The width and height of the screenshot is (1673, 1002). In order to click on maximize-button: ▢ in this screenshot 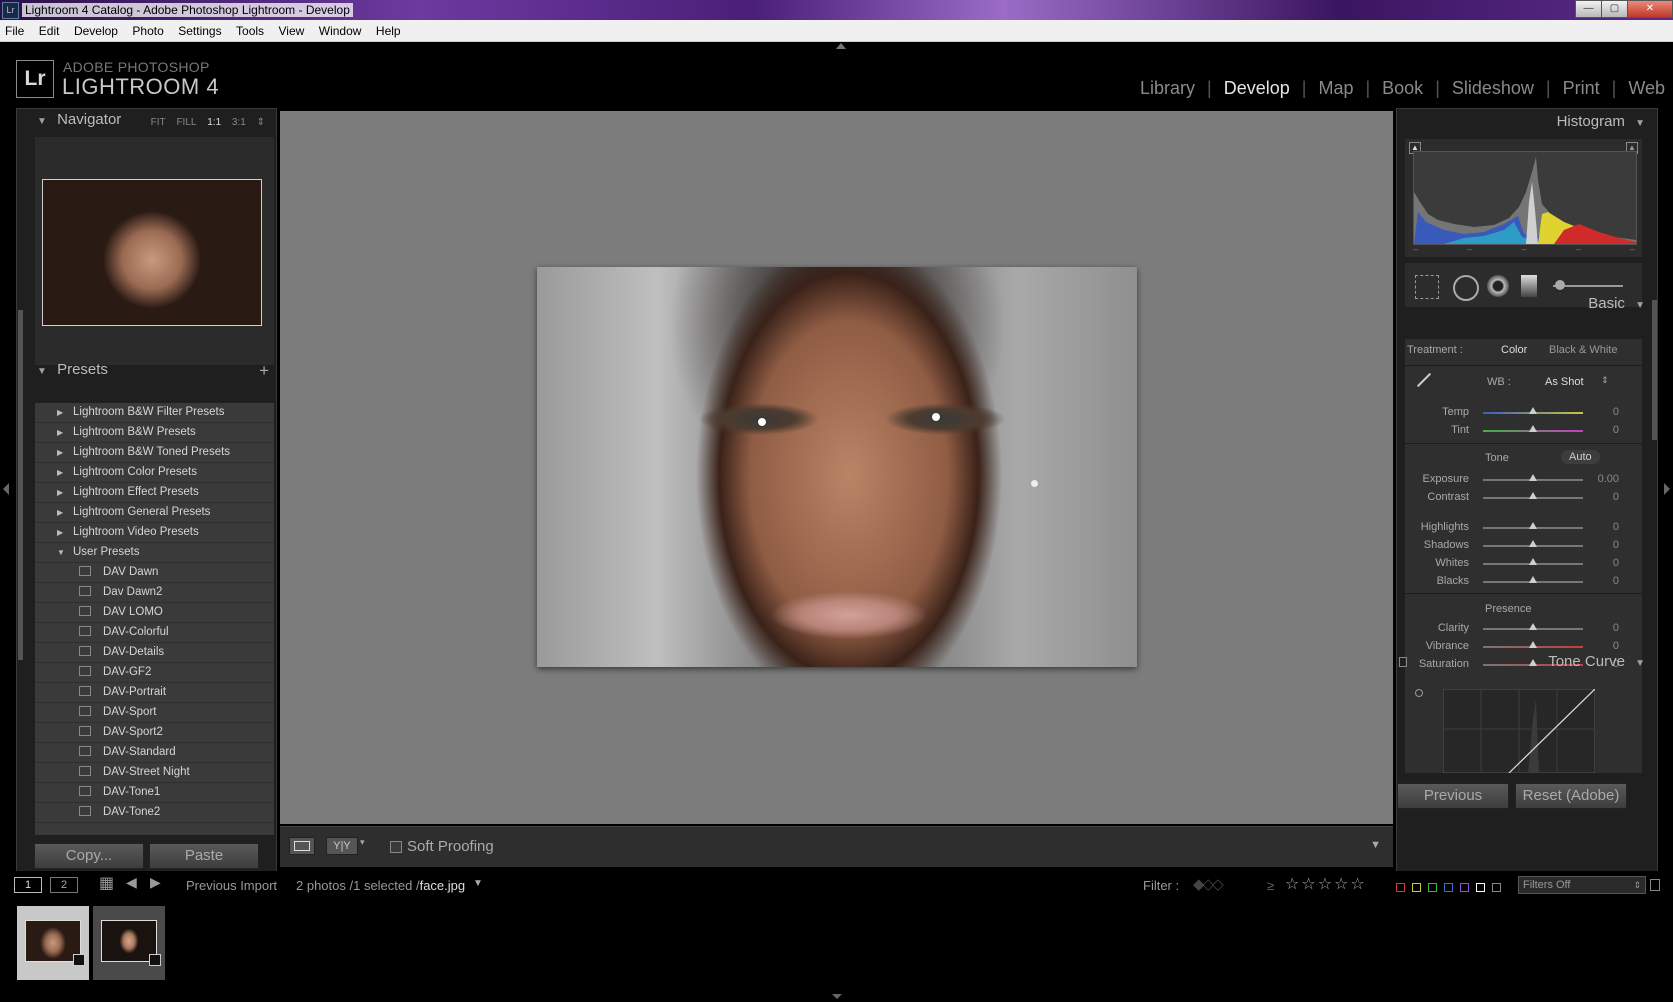, I will do `click(1614, 9)`.